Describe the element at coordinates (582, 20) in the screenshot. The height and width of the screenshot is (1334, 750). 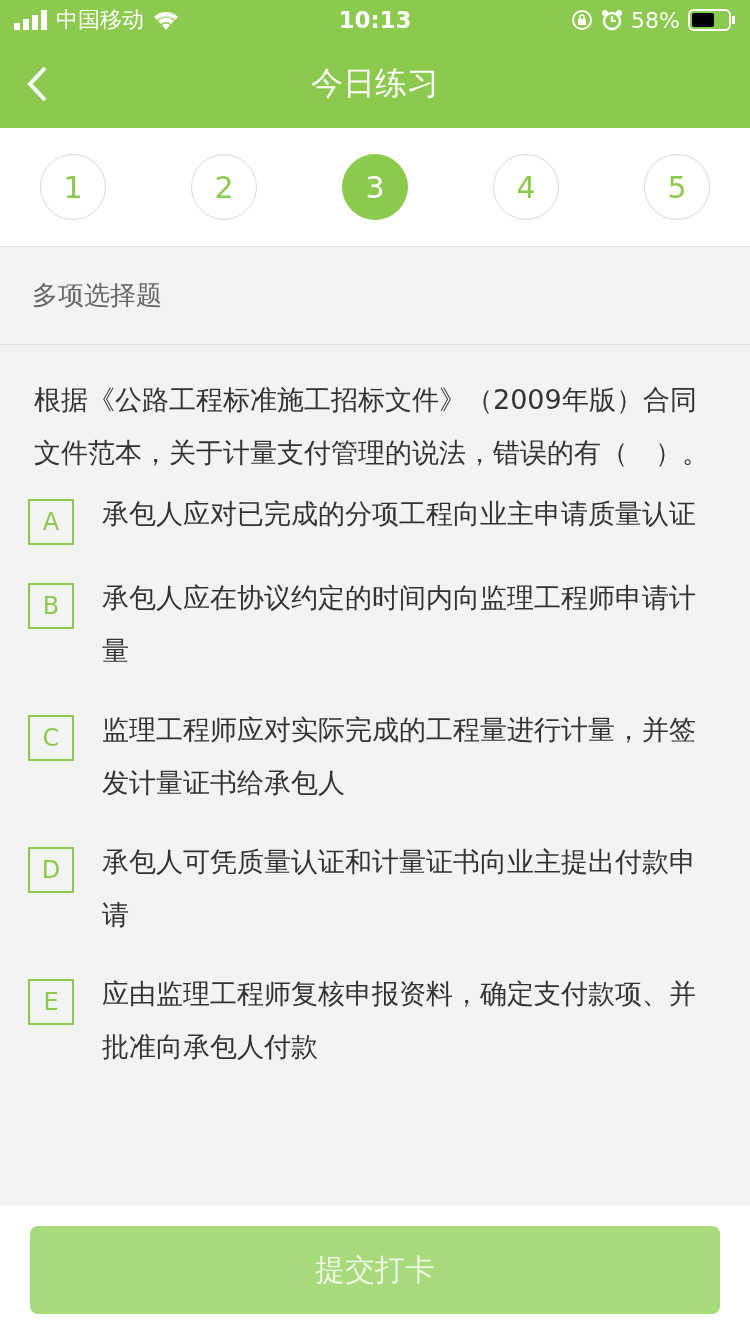
I see `rotation-lock-icon` at that location.